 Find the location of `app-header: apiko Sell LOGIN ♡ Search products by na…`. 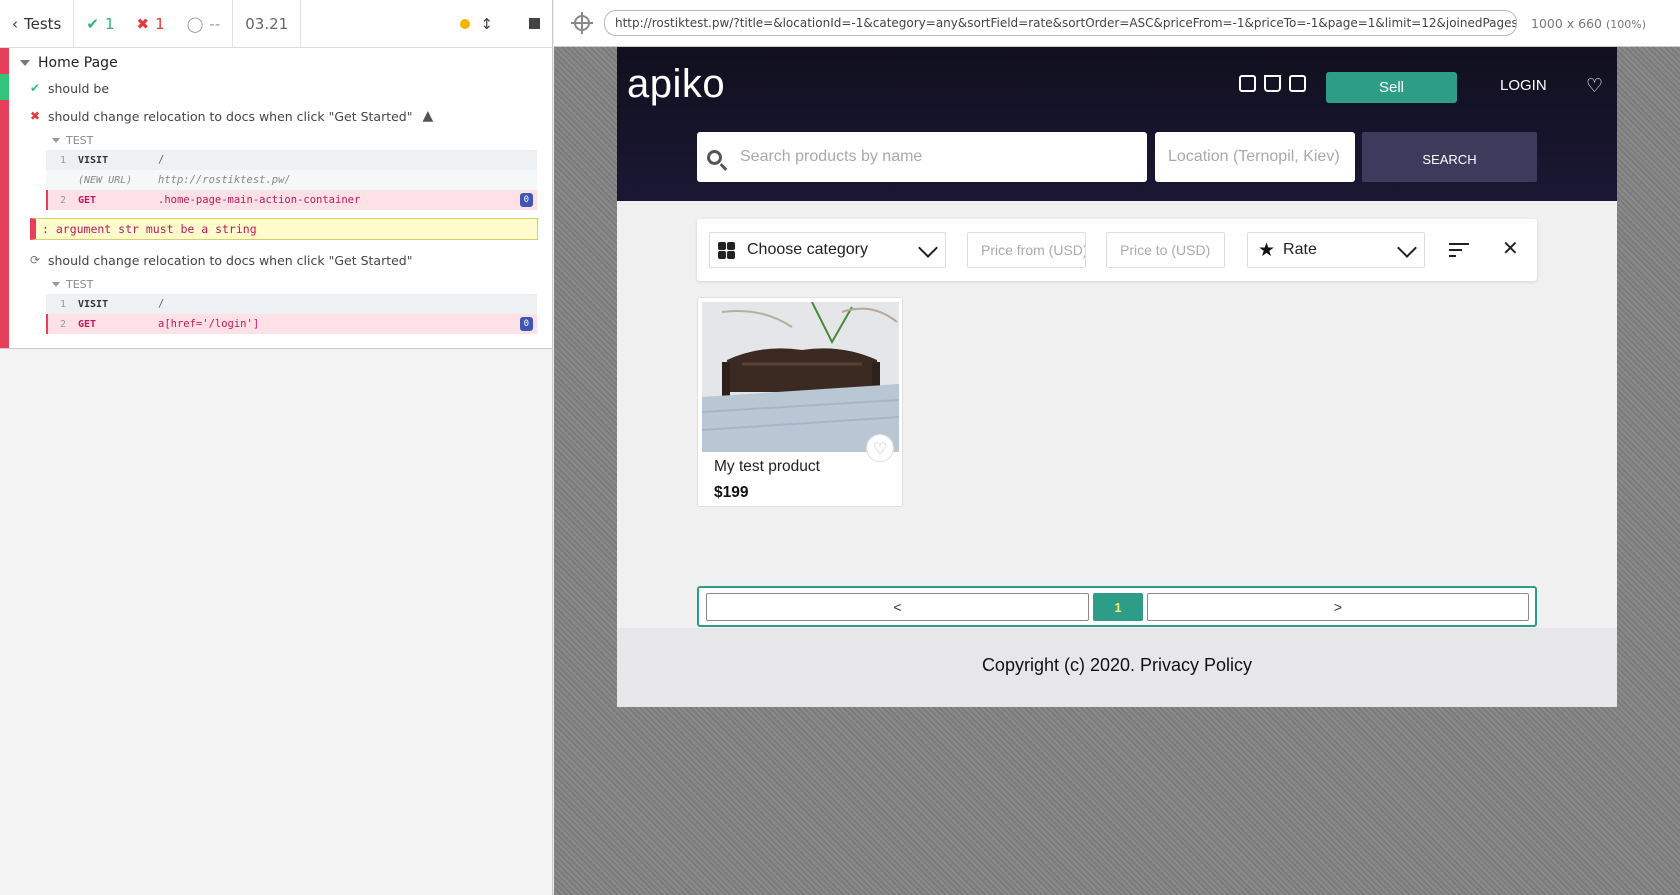

app-header: apiko Sell LOGIN ♡ Search products by na… is located at coordinates (1117, 124).